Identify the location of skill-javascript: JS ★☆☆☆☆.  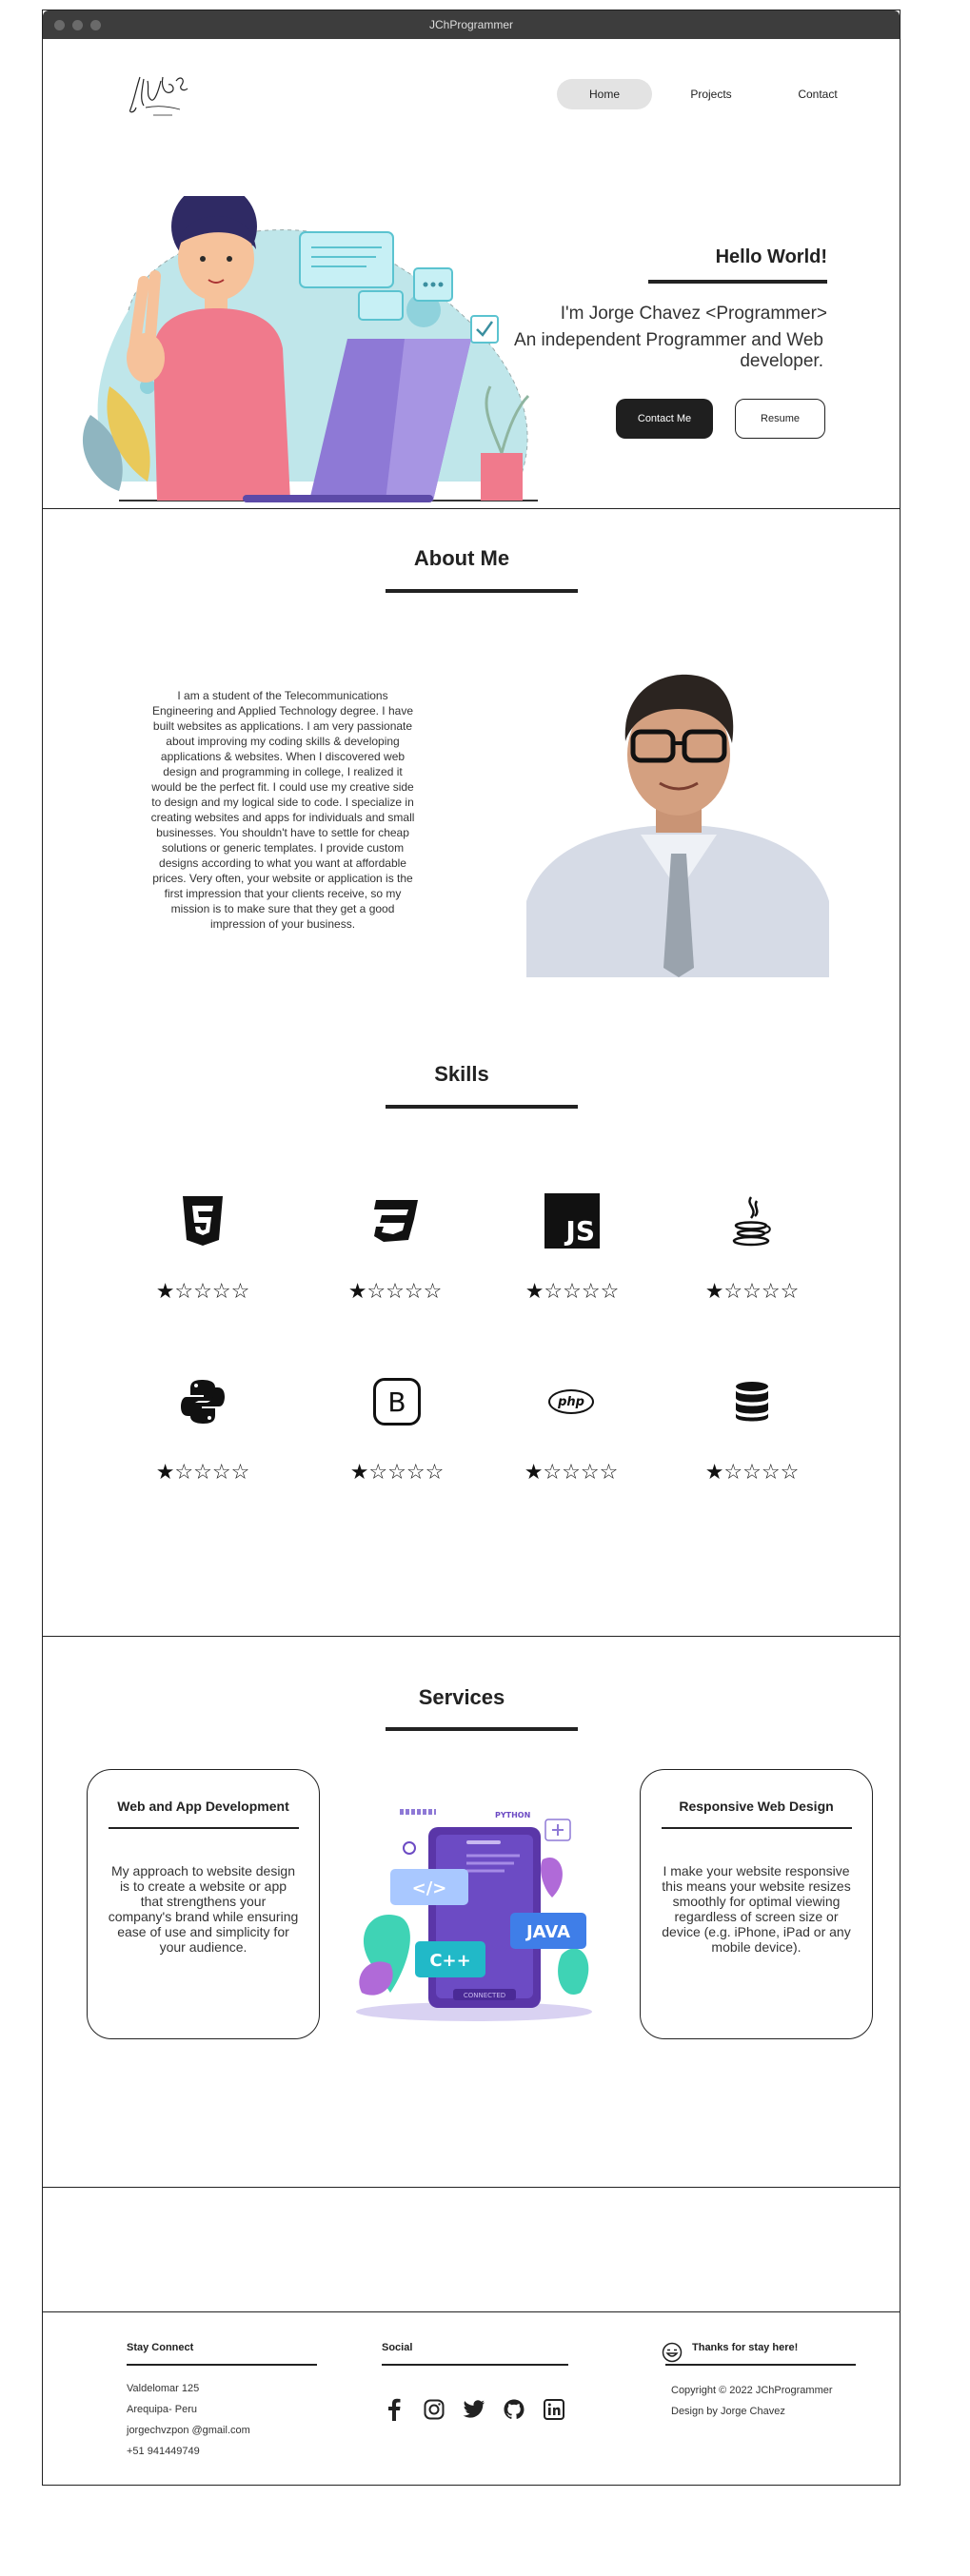
(572, 1247).